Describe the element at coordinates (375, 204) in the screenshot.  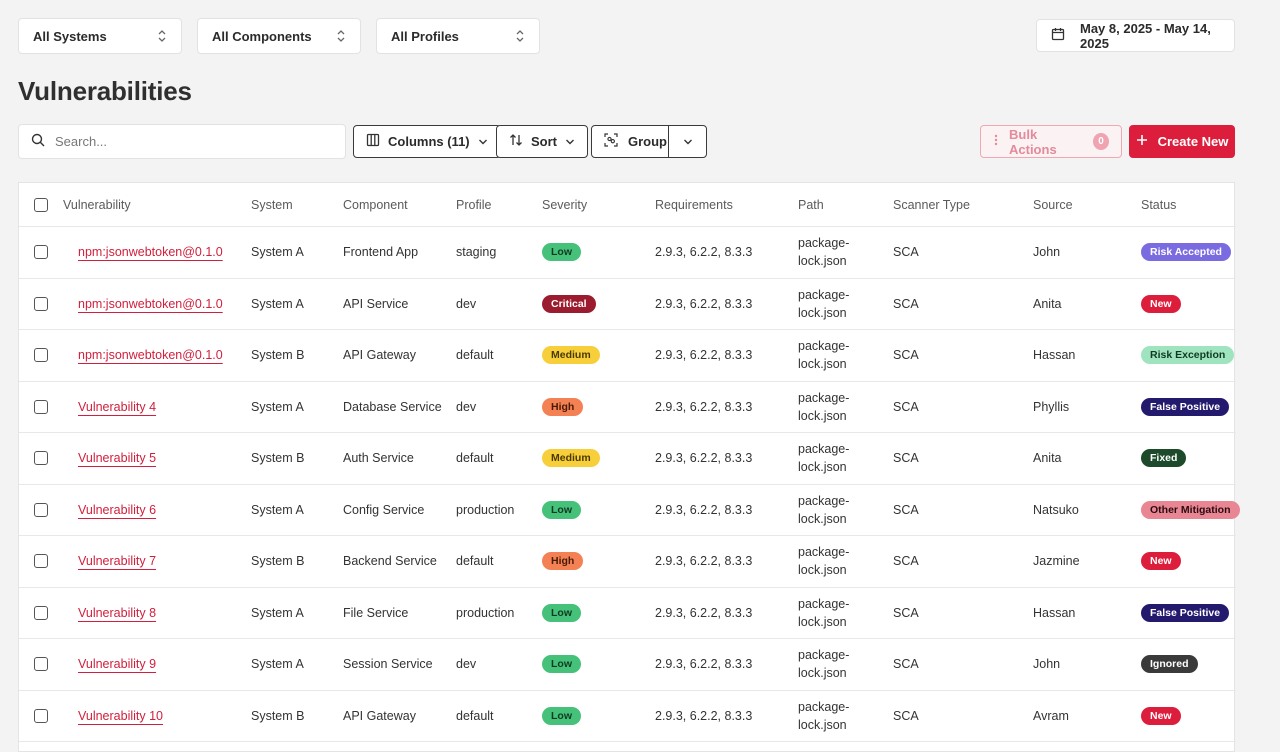
I see `column-header: Component` at that location.